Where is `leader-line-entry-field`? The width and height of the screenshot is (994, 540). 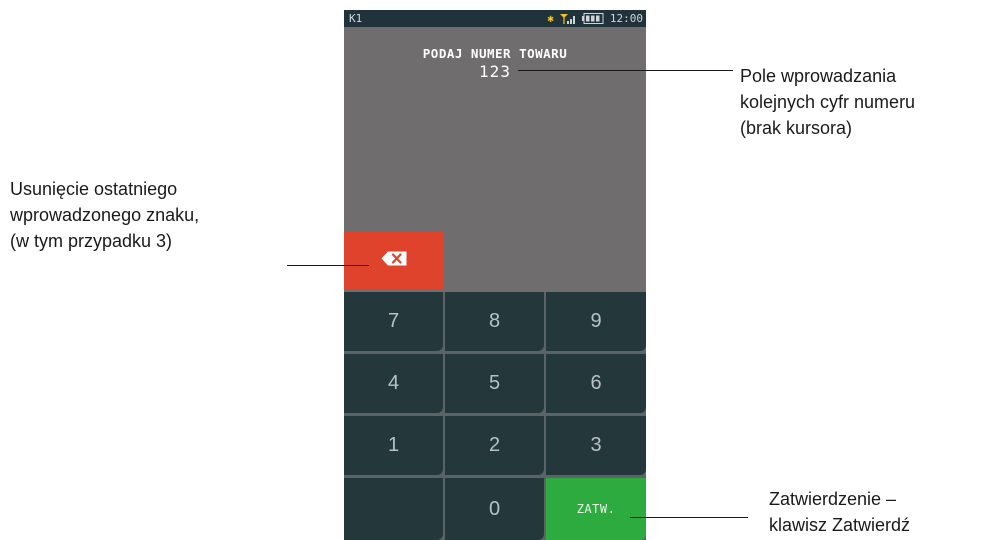
leader-line-entry-field is located at coordinates (625, 70).